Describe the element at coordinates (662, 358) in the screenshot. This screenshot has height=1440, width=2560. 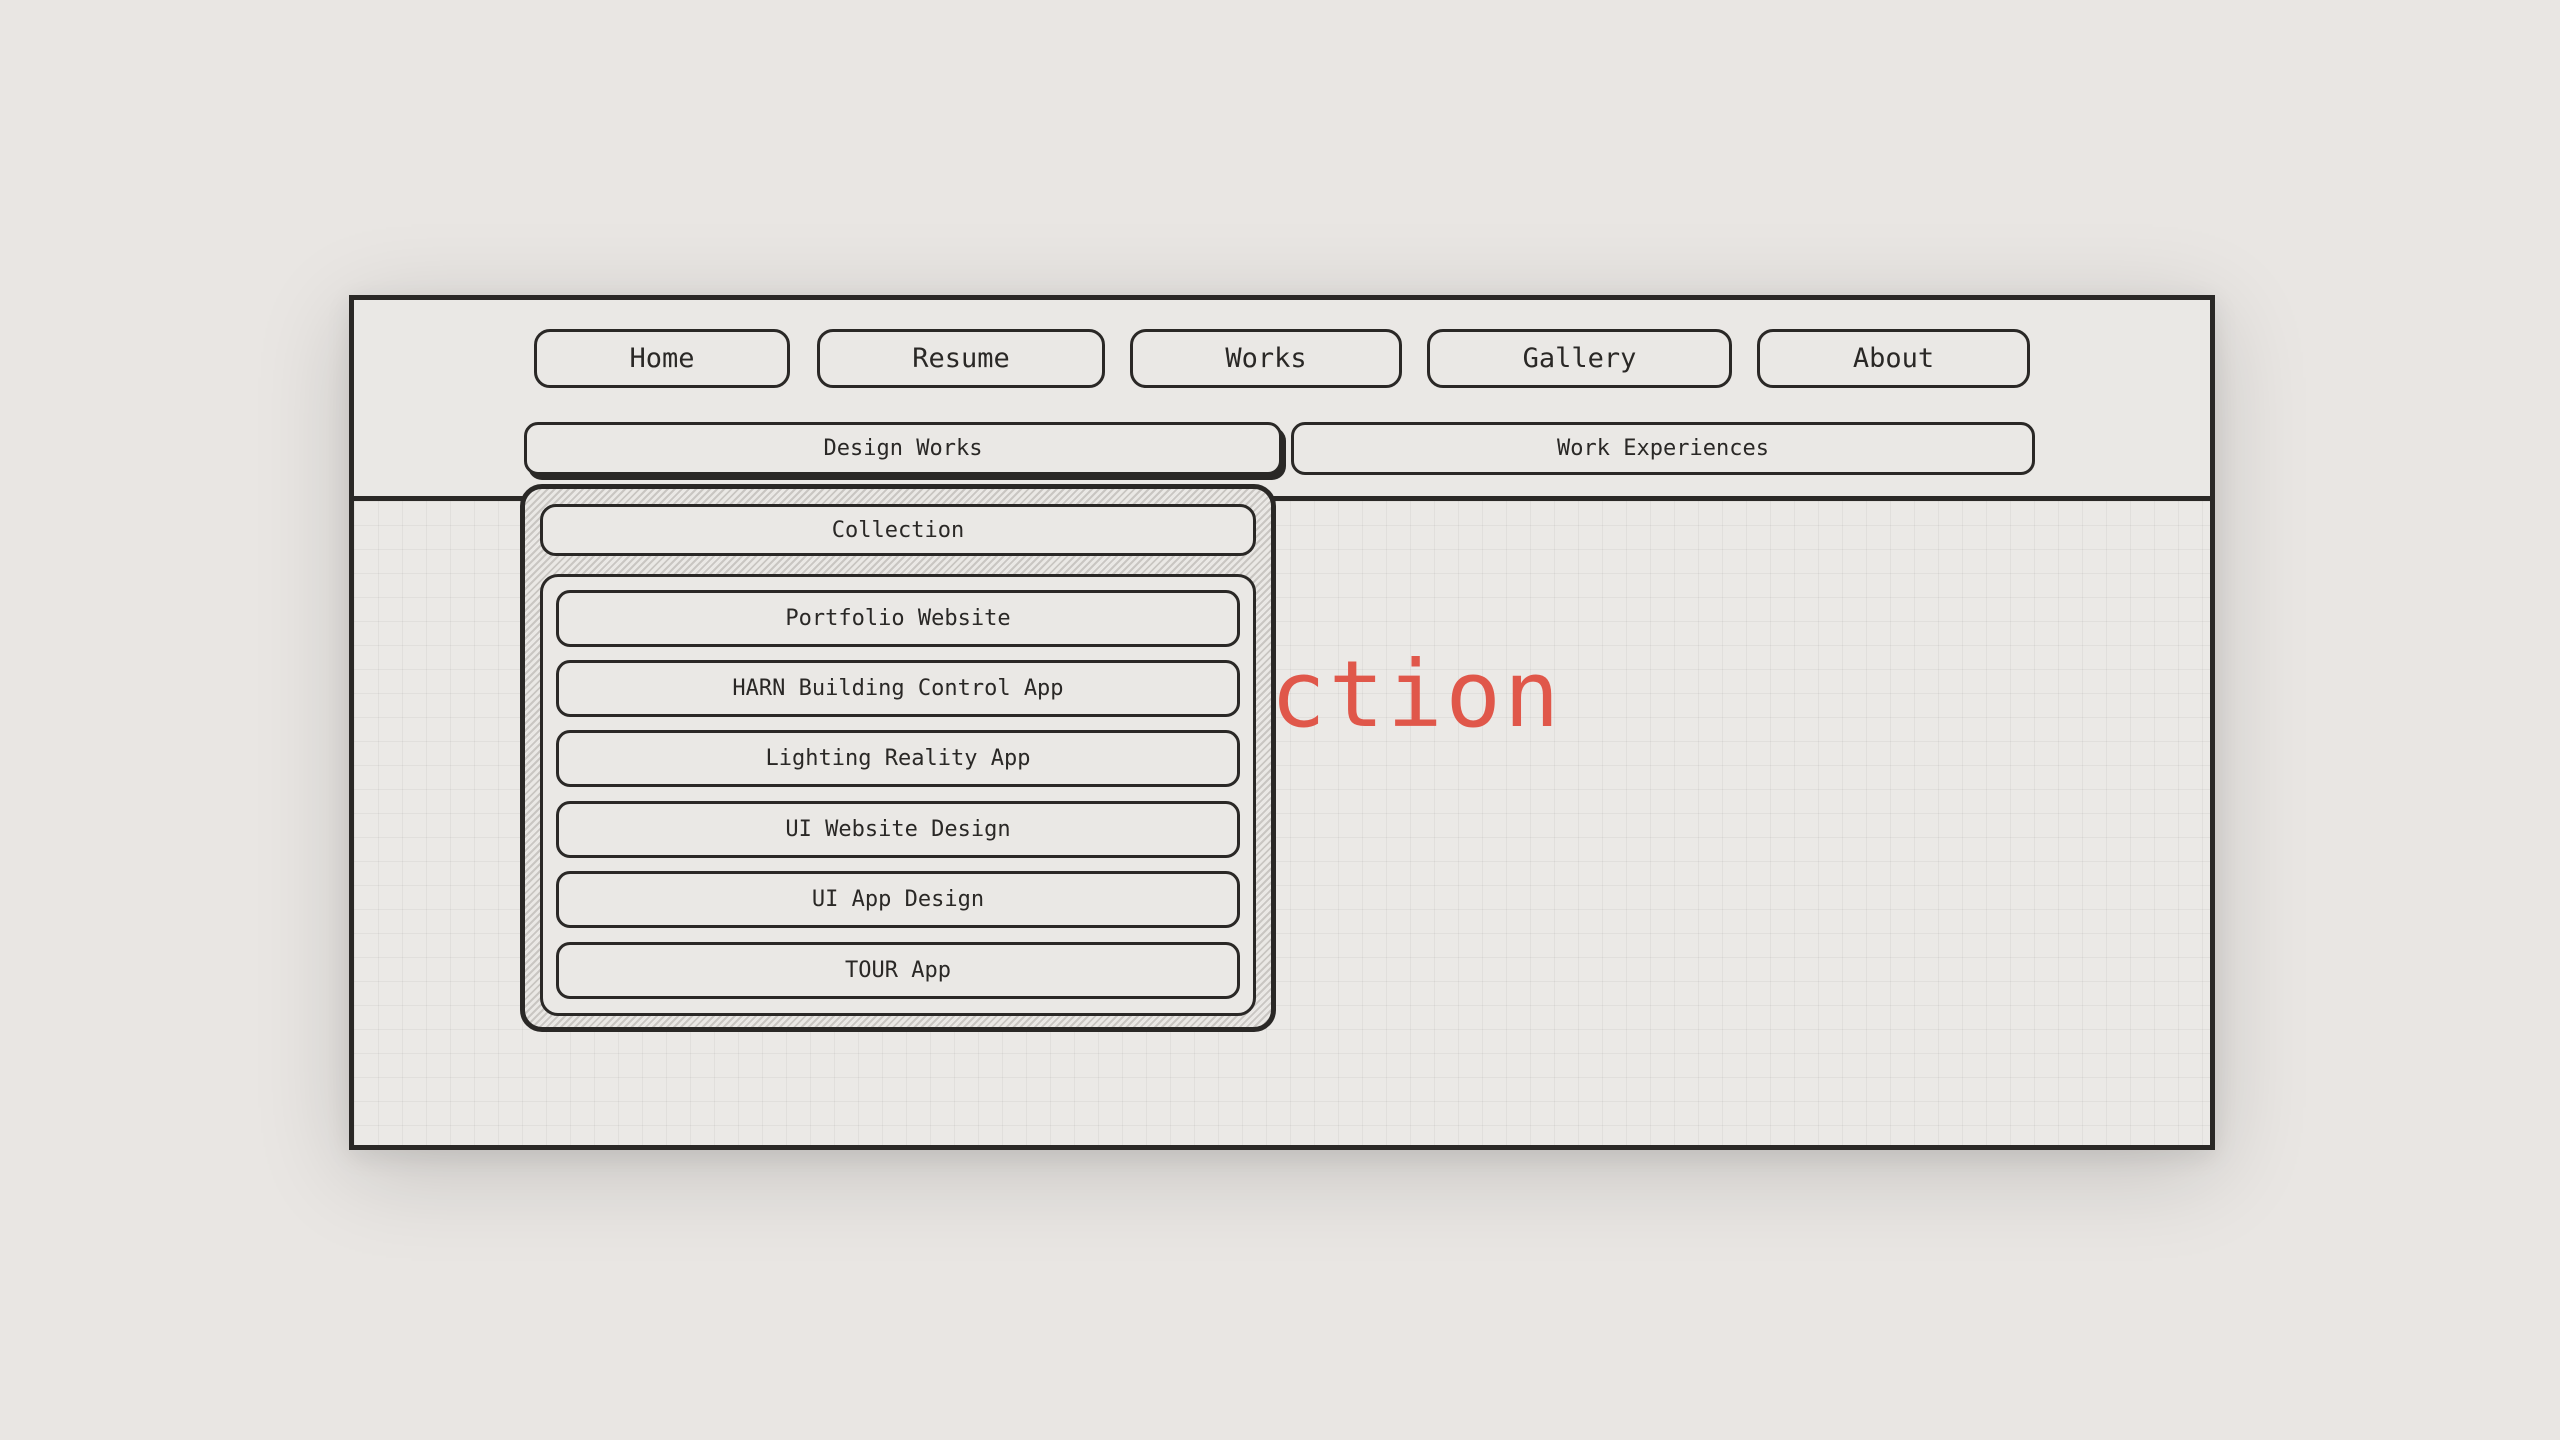
I see `nav-home-button: Home` at that location.